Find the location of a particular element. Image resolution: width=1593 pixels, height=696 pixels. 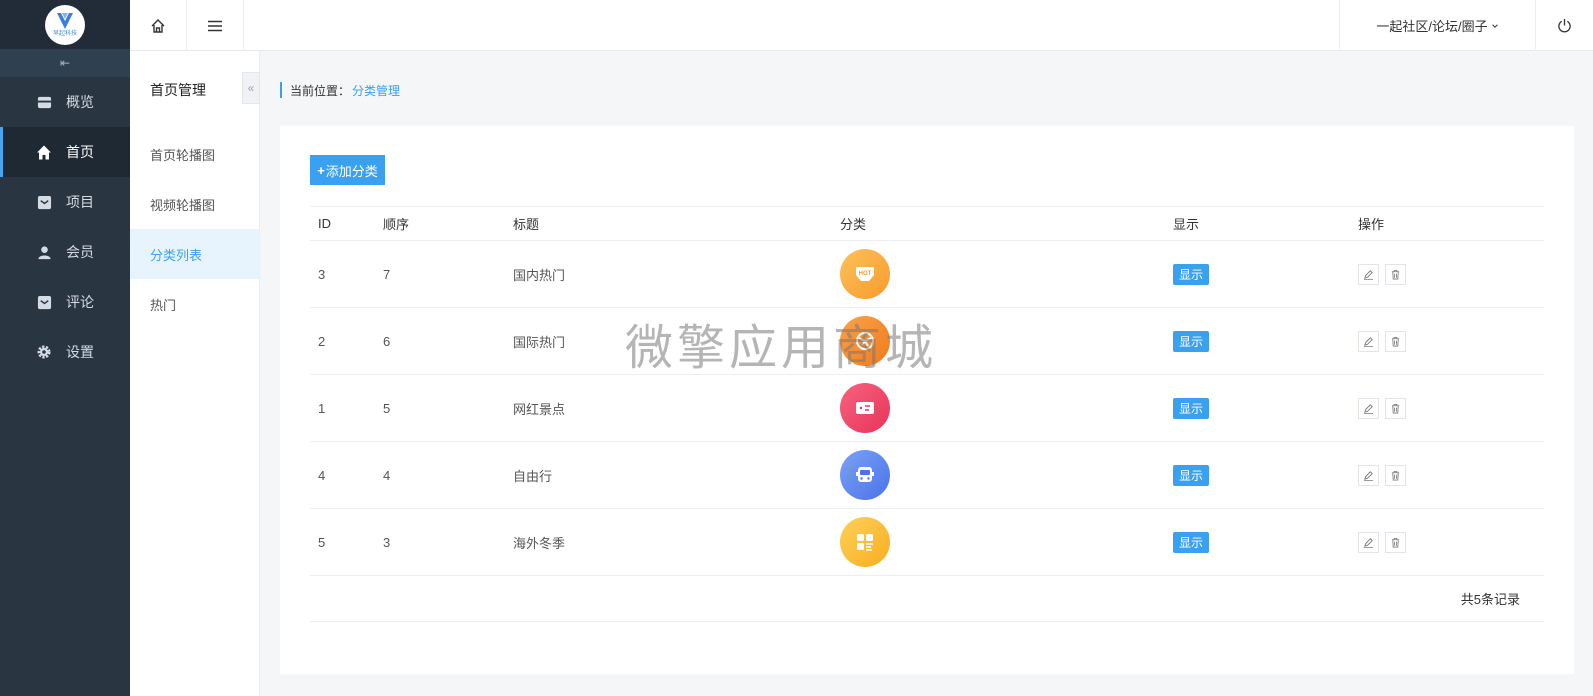

cell-title: 自由行 is located at coordinates (533, 476).